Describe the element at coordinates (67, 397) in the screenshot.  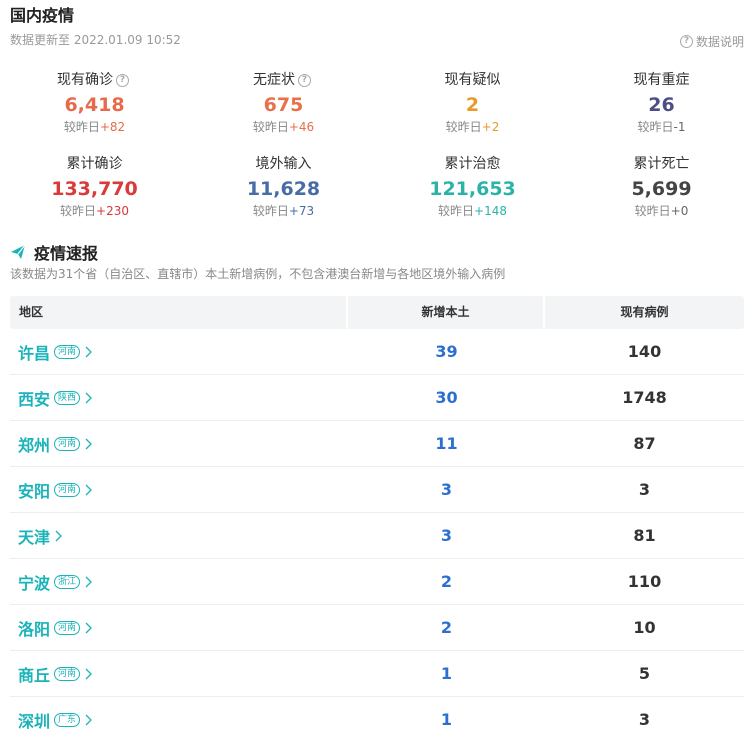
I see `province-badge: 陕西` at that location.